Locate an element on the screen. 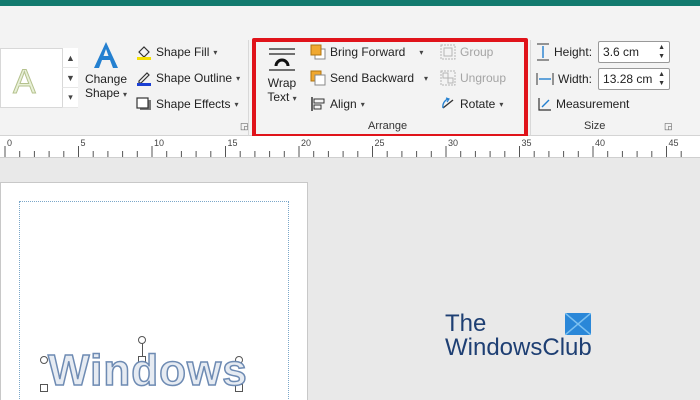 The image size is (700, 400). logo-line-2: WindowsClub is located at coordinates (518, 347).